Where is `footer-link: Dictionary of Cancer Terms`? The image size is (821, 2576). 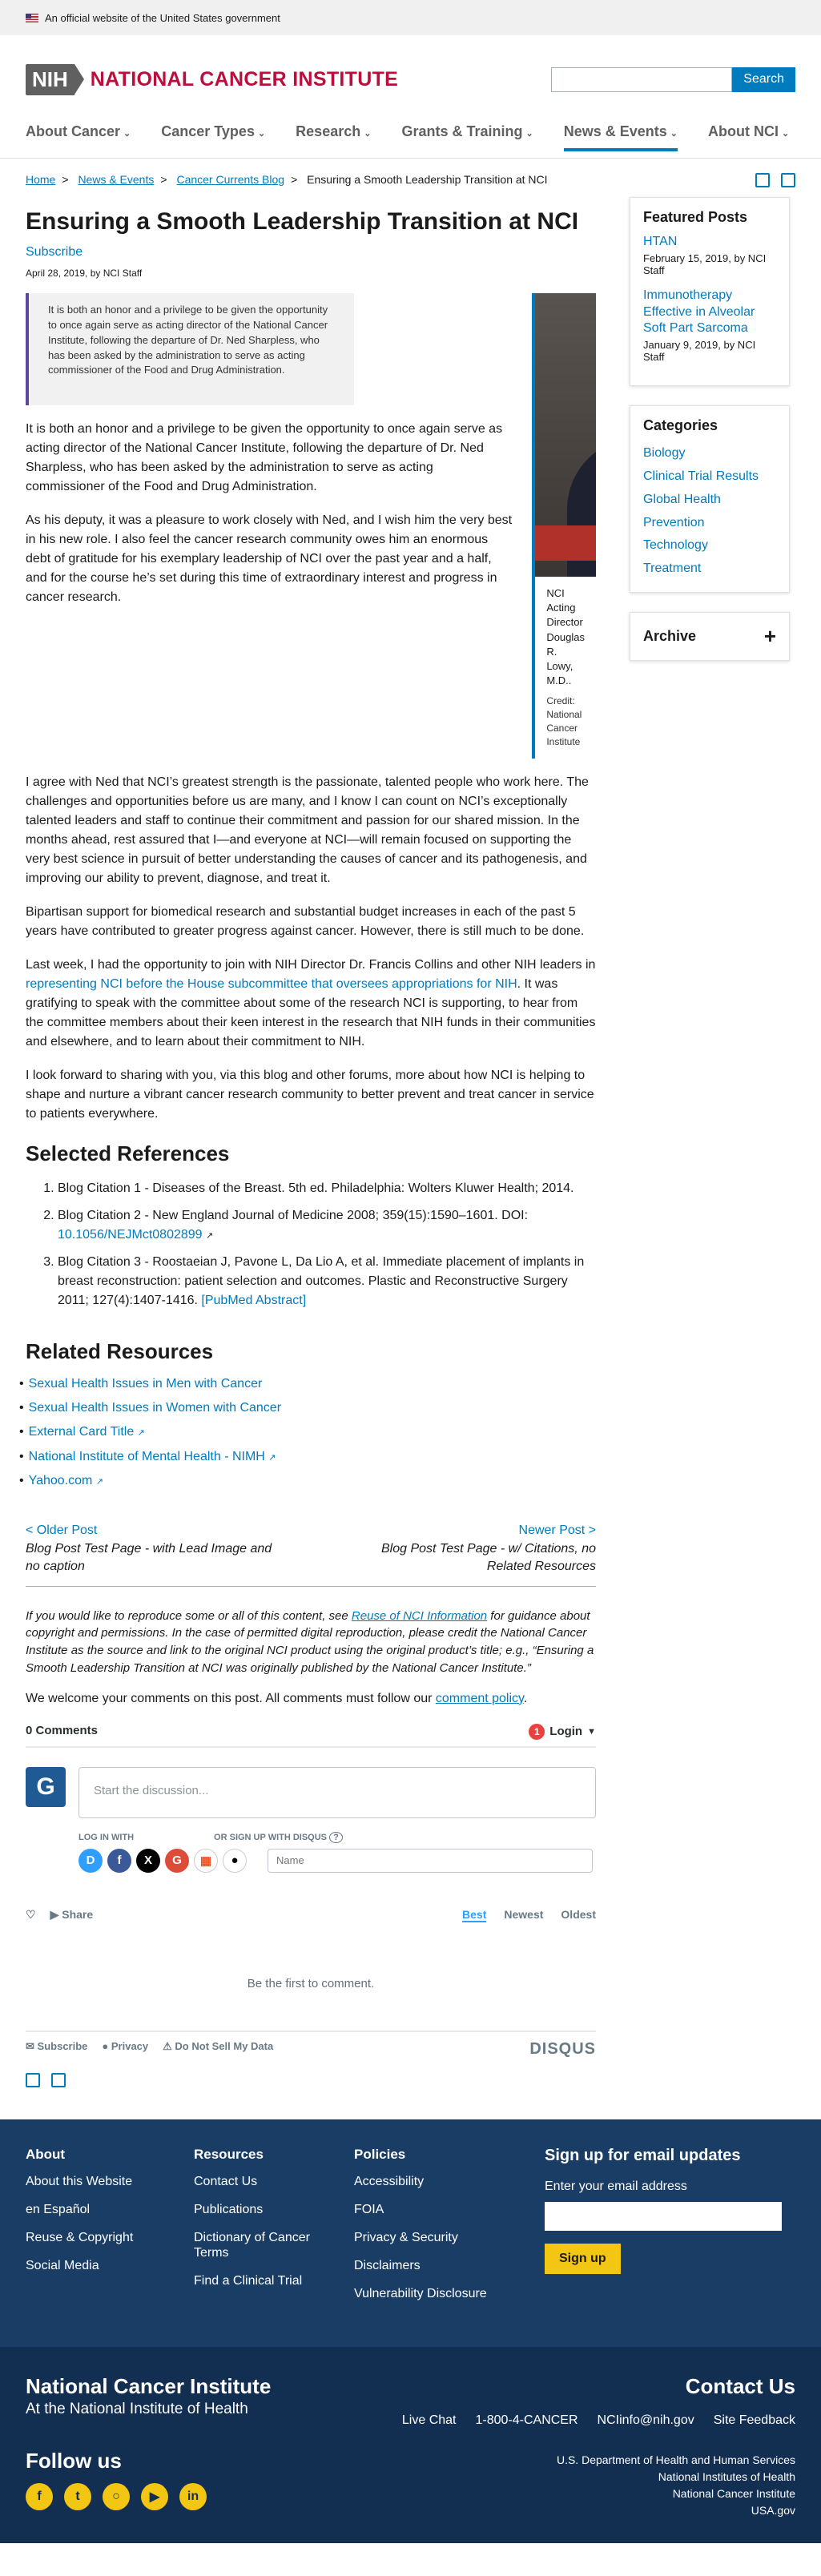 footer-link: Dictionary of Cancer Terms is located at coordinates (258, 2245).